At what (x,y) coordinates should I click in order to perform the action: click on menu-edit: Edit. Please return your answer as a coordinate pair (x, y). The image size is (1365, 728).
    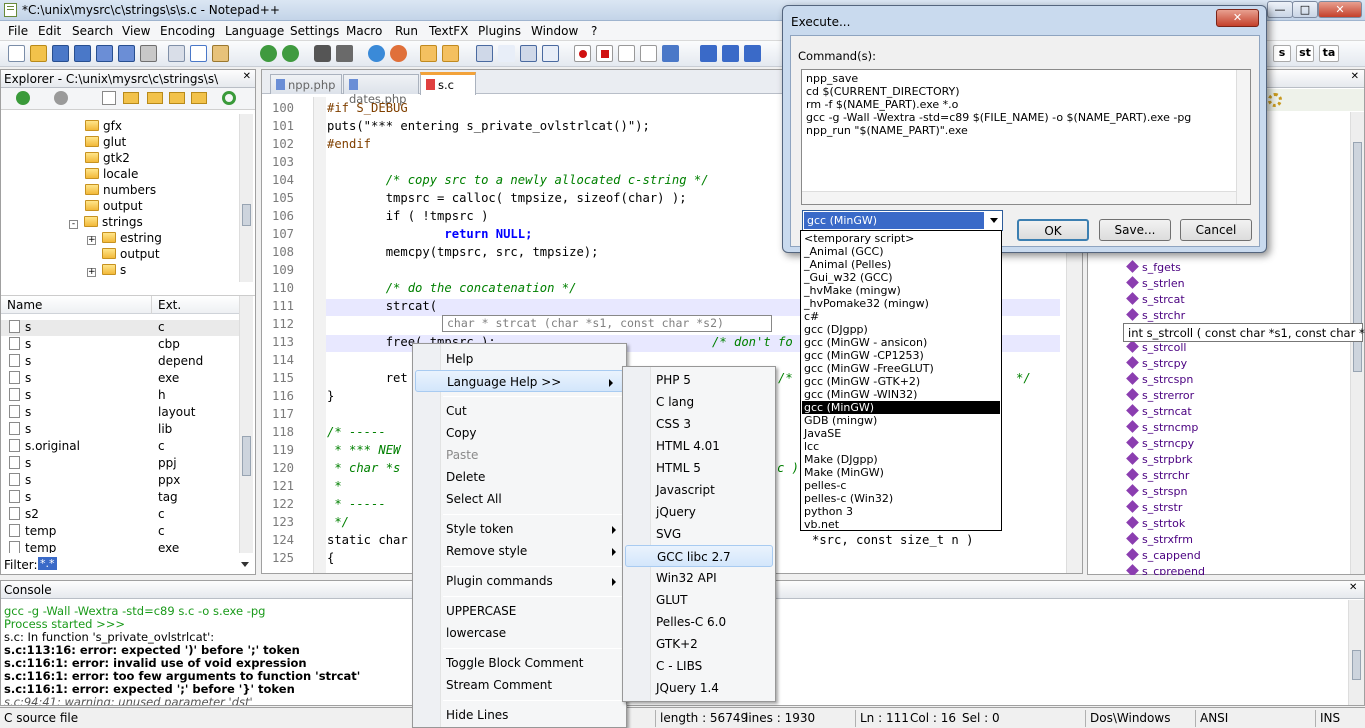
    Looking at the image, I should click on (49, 31).